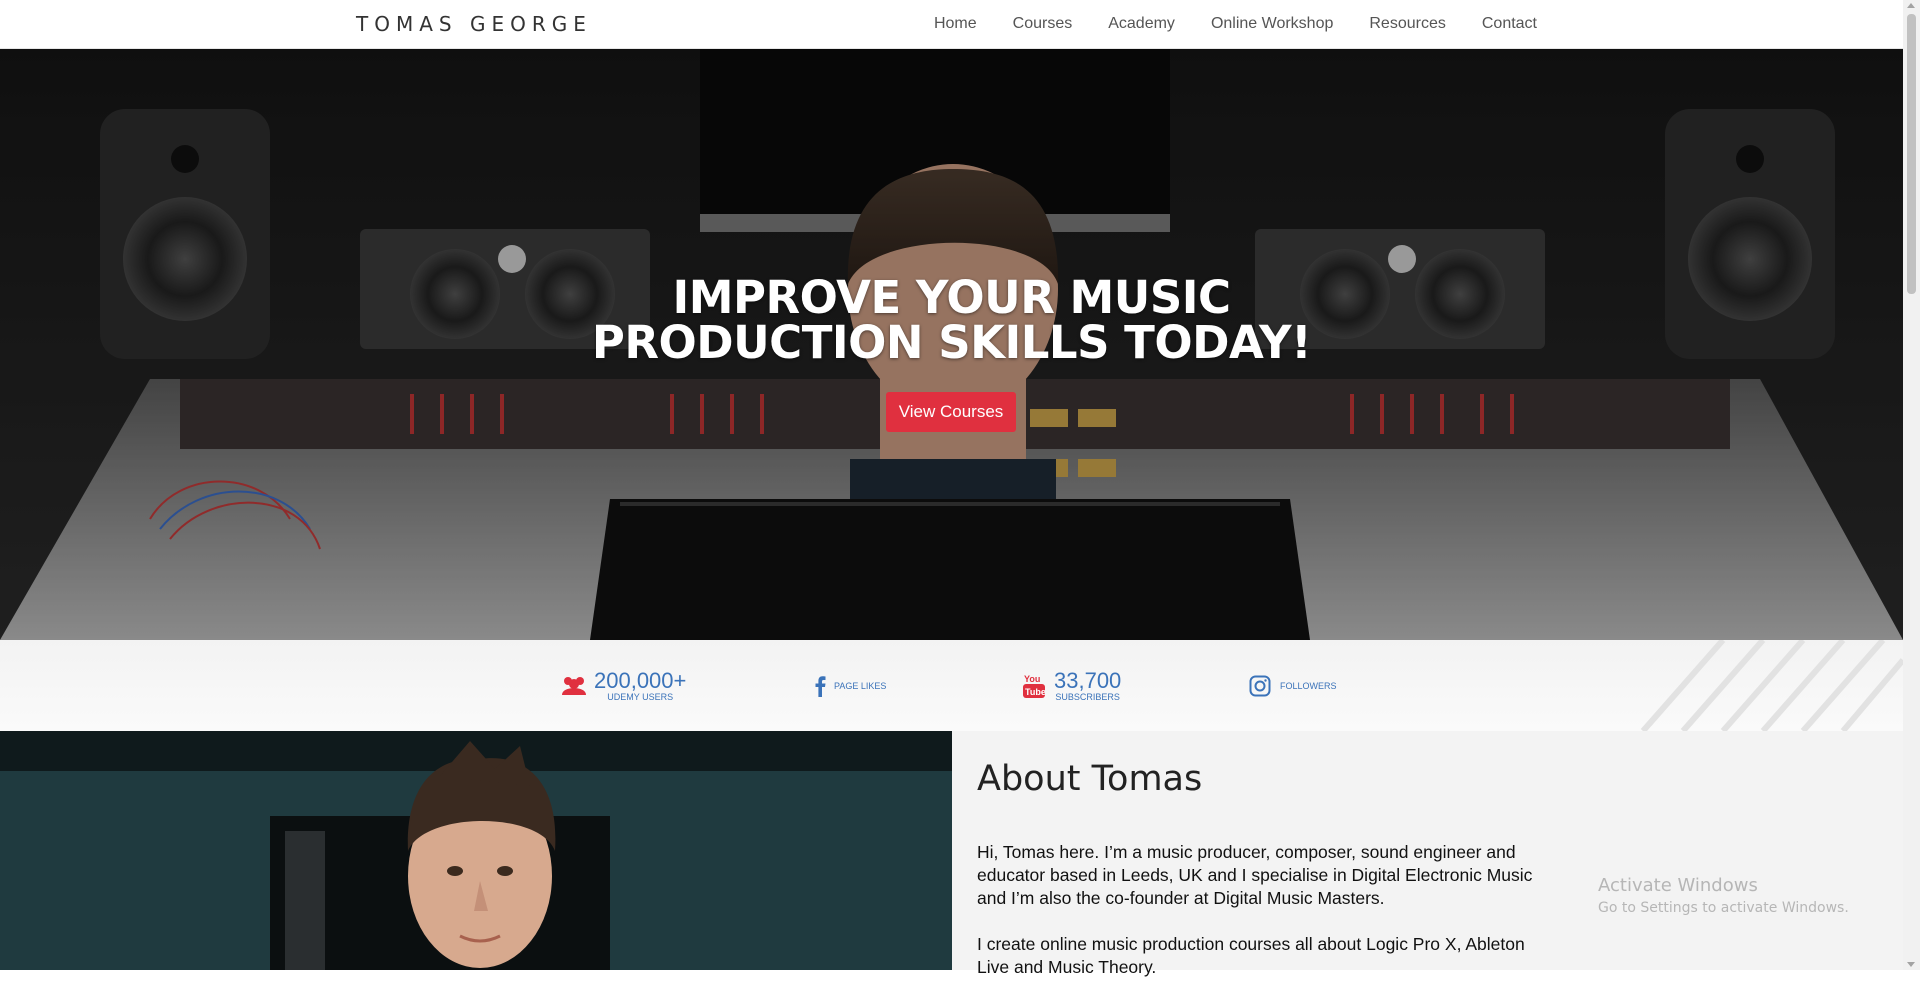 The width and height of the screenshot is (1920, 1002). I want to click on nav-resources: Resources, so click(1407, 24).